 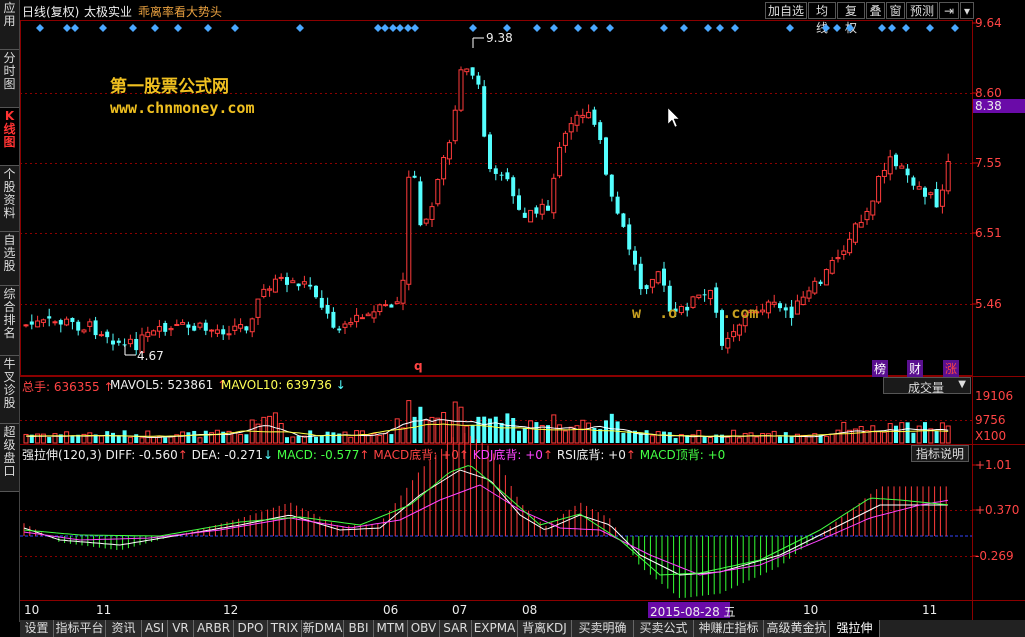 What do you see at coordinates (359, 628) in the screenshot?
I see `bottom-tab: BBI` at bounding box center [359, 628].